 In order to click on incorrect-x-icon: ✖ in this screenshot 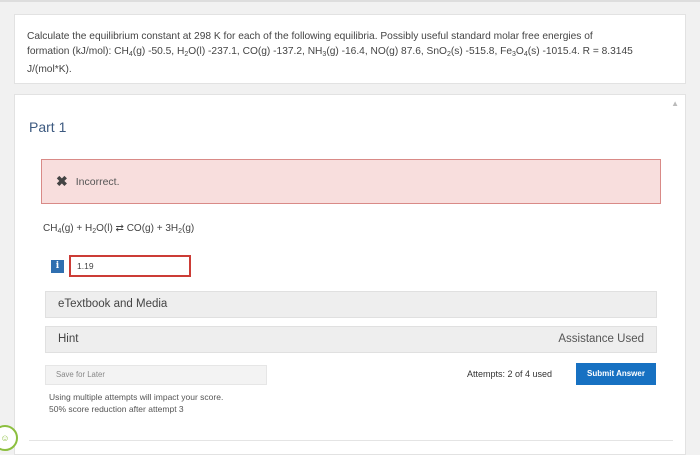, I will do `click(62, 181)`.